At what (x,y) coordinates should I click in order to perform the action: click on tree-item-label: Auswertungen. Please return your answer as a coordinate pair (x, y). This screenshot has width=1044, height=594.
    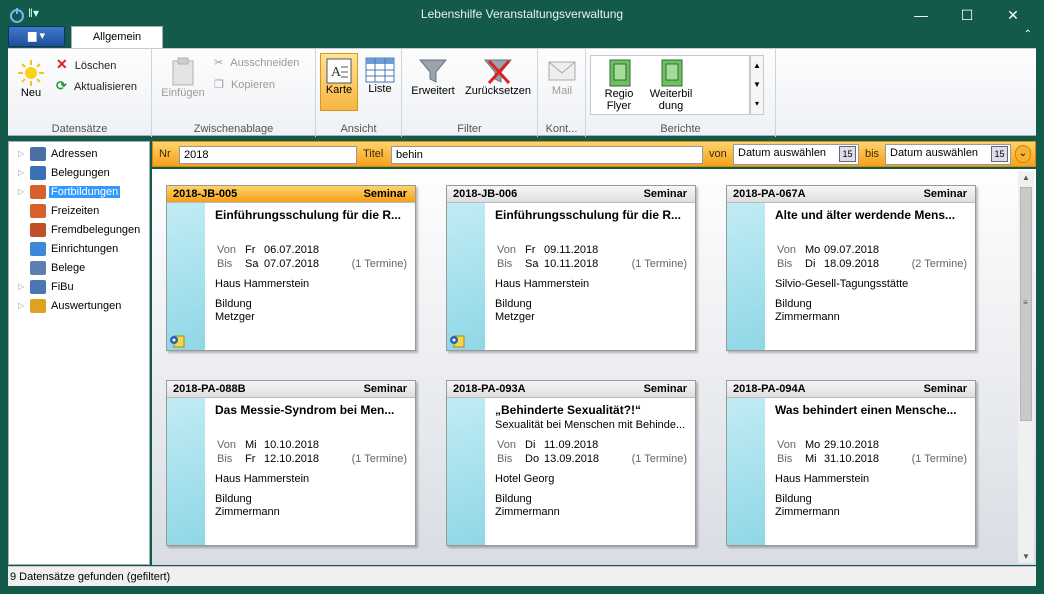
    Looking at the image, I should click on (86, 306).